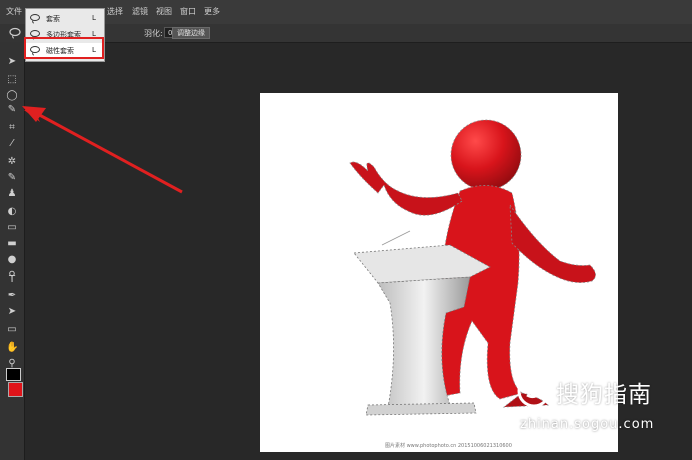  Describe the element at coordinates (534, 391) in the screenshot. I see `sogou-logo-icon` at that location.